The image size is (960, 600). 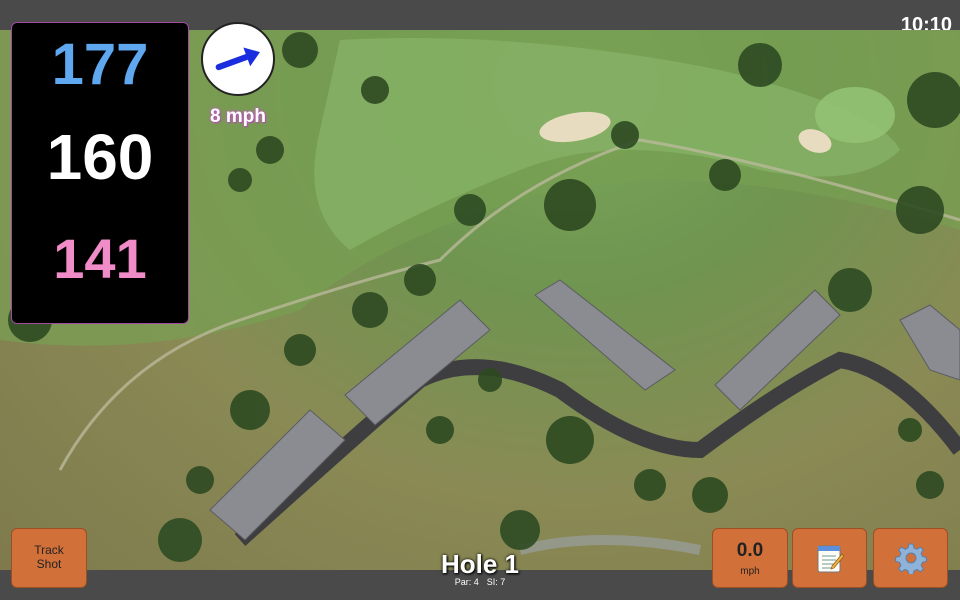 What do you see at coordinates (480, 582) in the screenshot?
I see `hole-info: Par: 4 SI: 7` at bounding box center [480, 582].